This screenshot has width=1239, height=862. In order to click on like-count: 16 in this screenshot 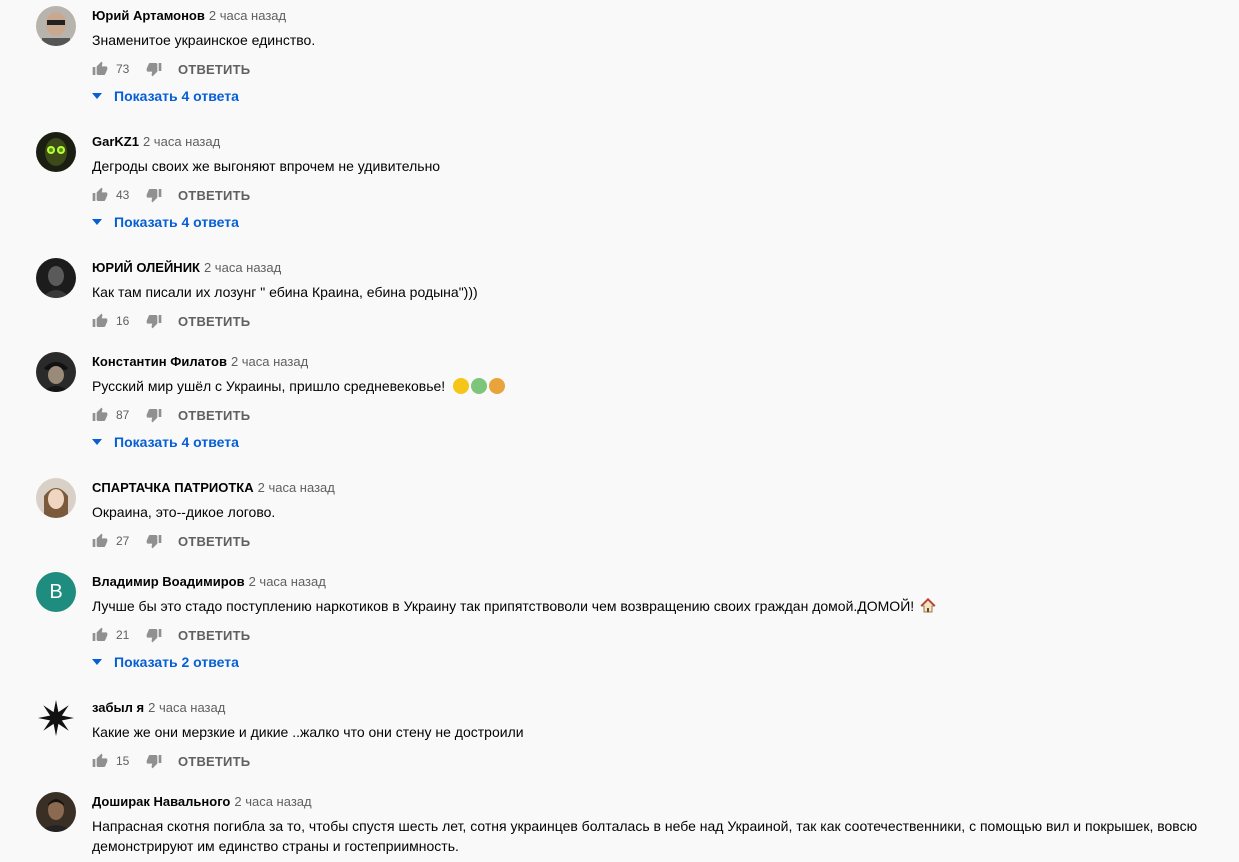, I will do `click(123, 321)`.